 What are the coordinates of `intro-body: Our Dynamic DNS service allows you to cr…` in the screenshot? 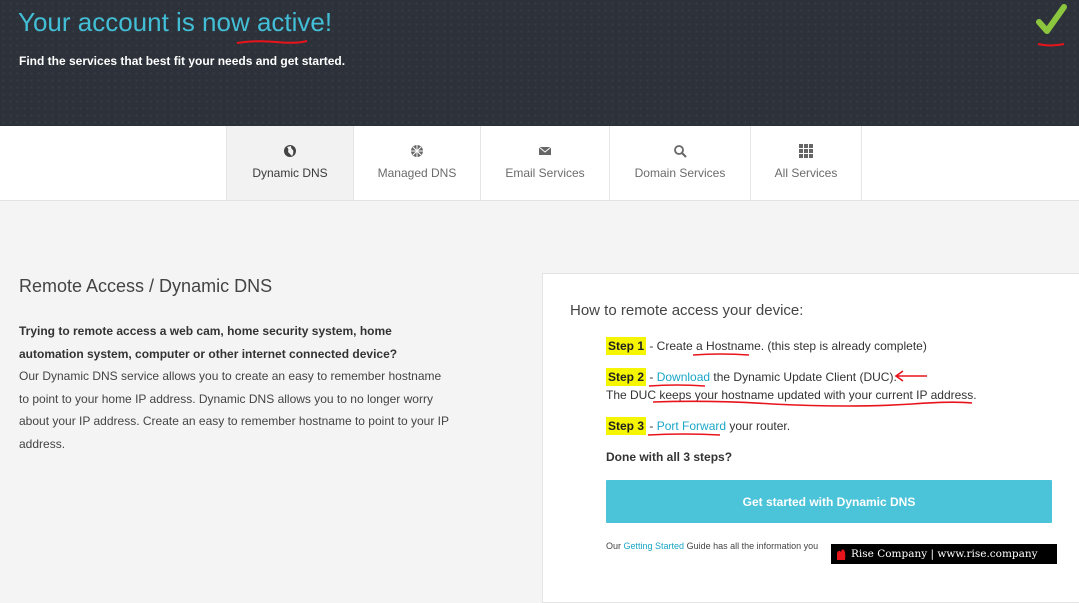 It's located at (234, 410).